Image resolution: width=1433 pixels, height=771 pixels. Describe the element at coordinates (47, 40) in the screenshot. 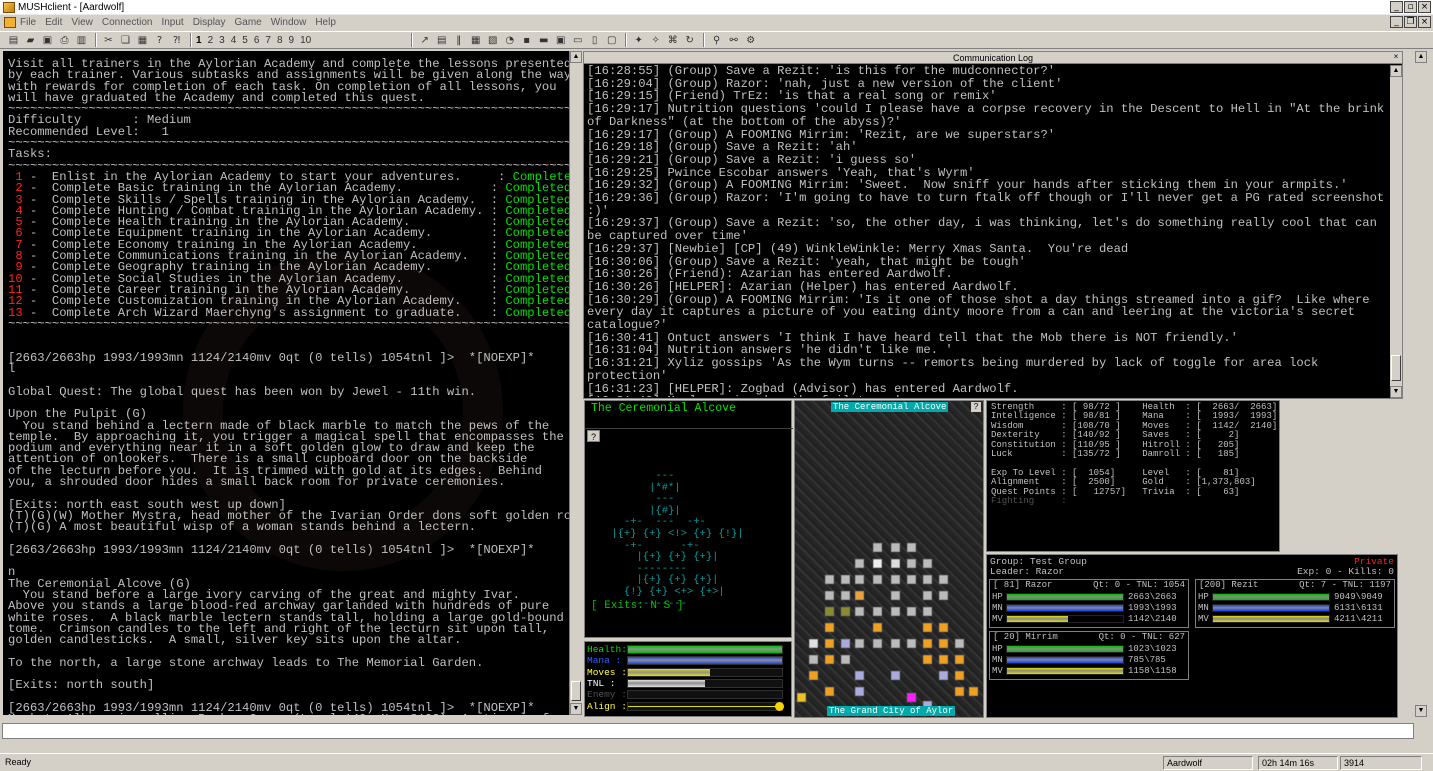

I see `save-icon: ▣` at that location.